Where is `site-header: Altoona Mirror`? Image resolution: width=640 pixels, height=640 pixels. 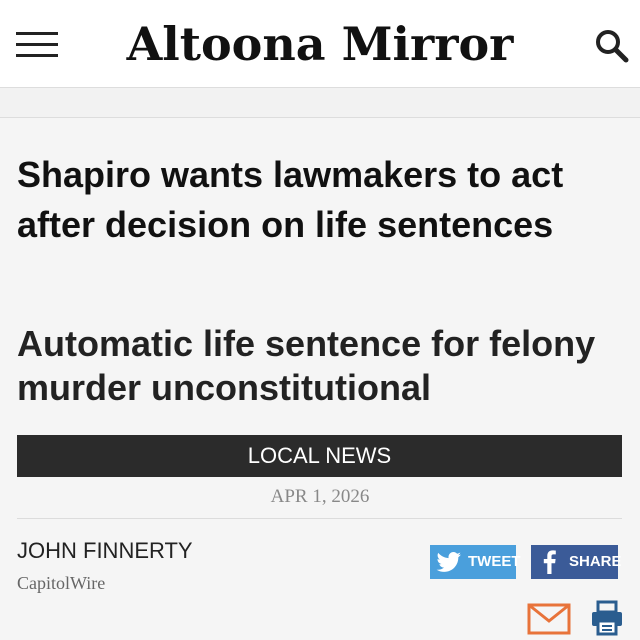 site-header: Altoona Mirror is located at coordinates (320, 44).